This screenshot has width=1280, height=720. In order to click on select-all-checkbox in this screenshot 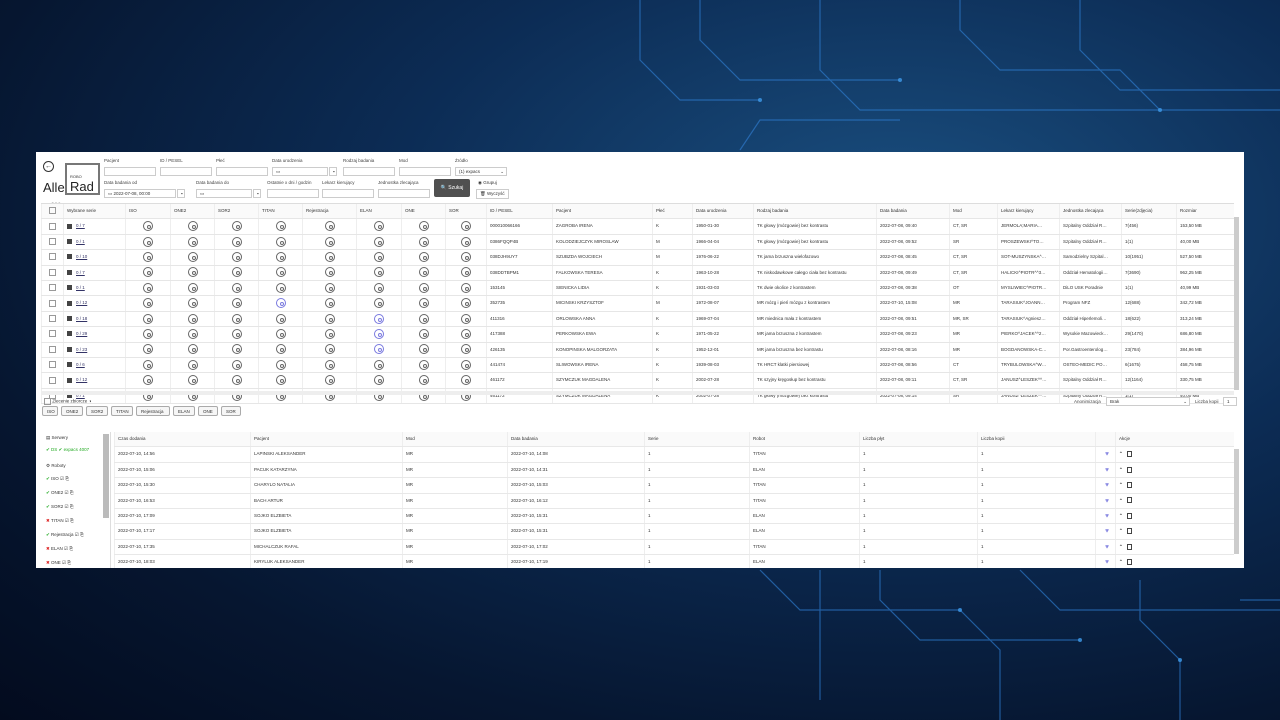, I will do `click(52, 211)`.